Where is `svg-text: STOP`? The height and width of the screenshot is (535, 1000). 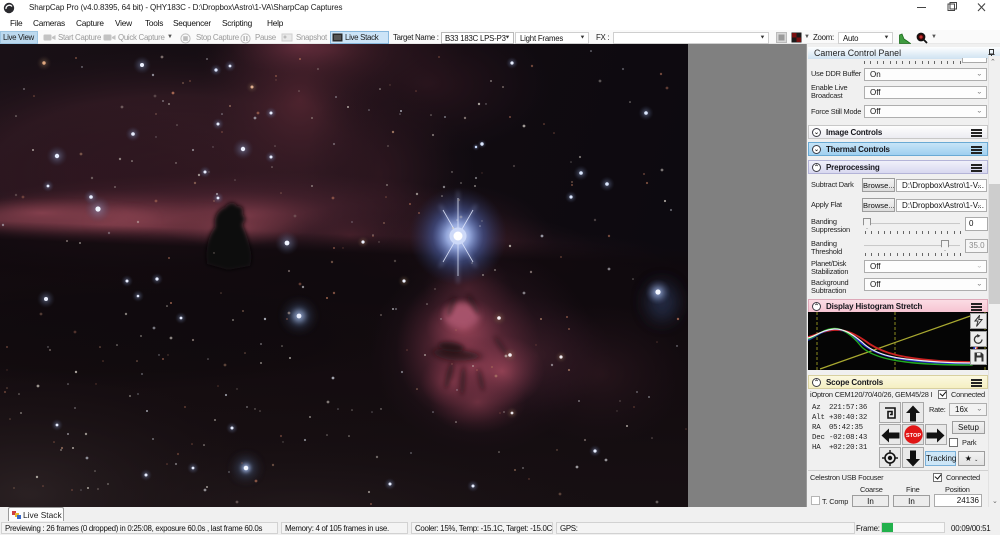 svg-text: STOP is located at coordinates (913, 436).